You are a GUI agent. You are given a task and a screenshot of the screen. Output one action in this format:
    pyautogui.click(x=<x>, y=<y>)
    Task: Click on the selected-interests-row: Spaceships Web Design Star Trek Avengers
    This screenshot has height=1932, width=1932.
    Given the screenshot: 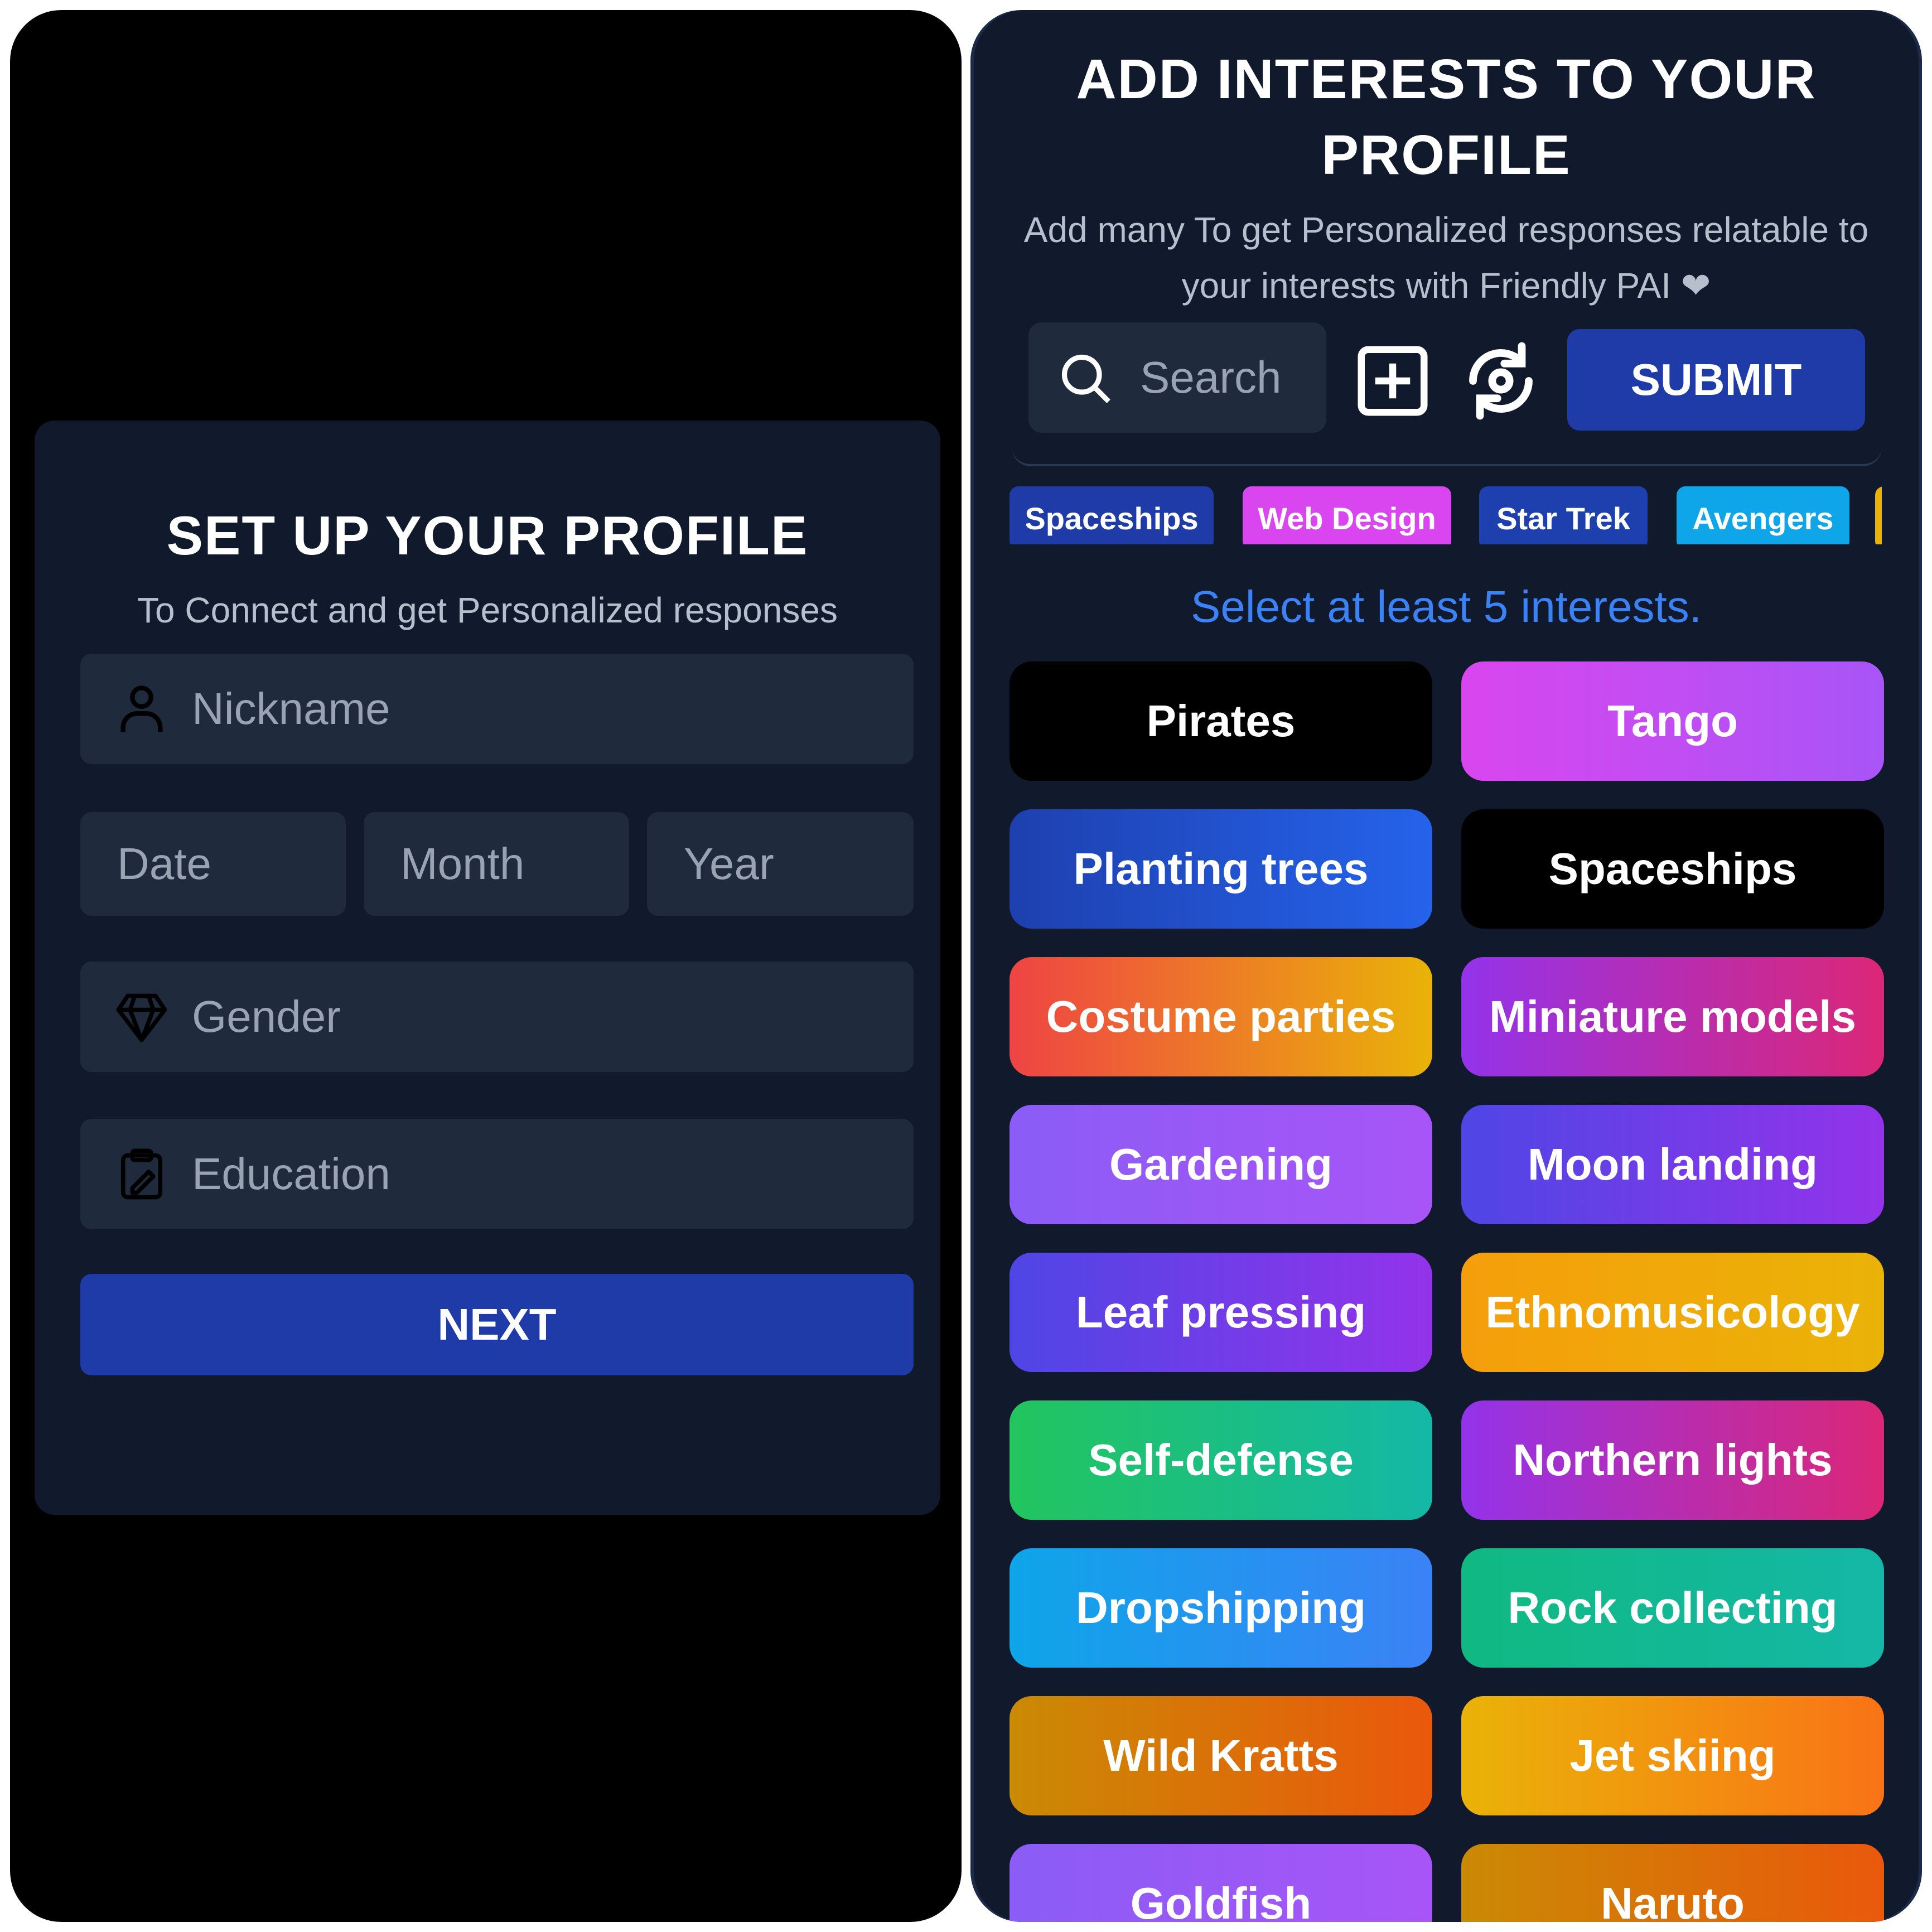 What is the action you would take?
    pyautogui.click(x=1446, y=510)
    